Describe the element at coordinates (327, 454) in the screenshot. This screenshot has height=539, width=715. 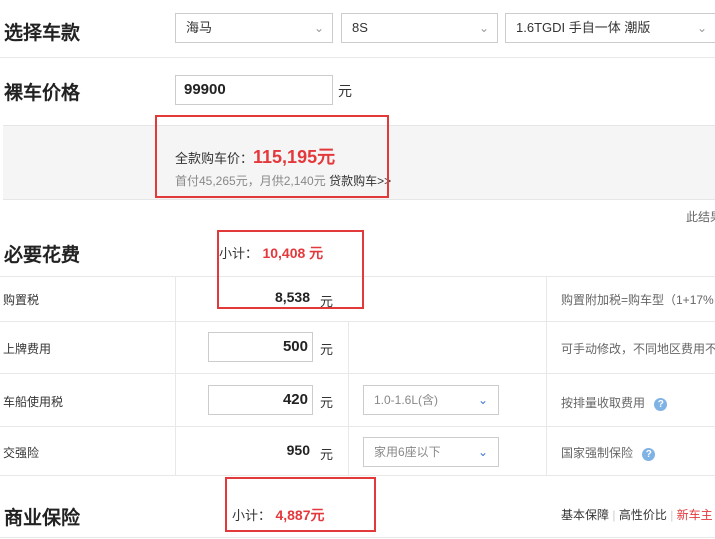
I see `compulsory-insurance-unit: 元` at that location.